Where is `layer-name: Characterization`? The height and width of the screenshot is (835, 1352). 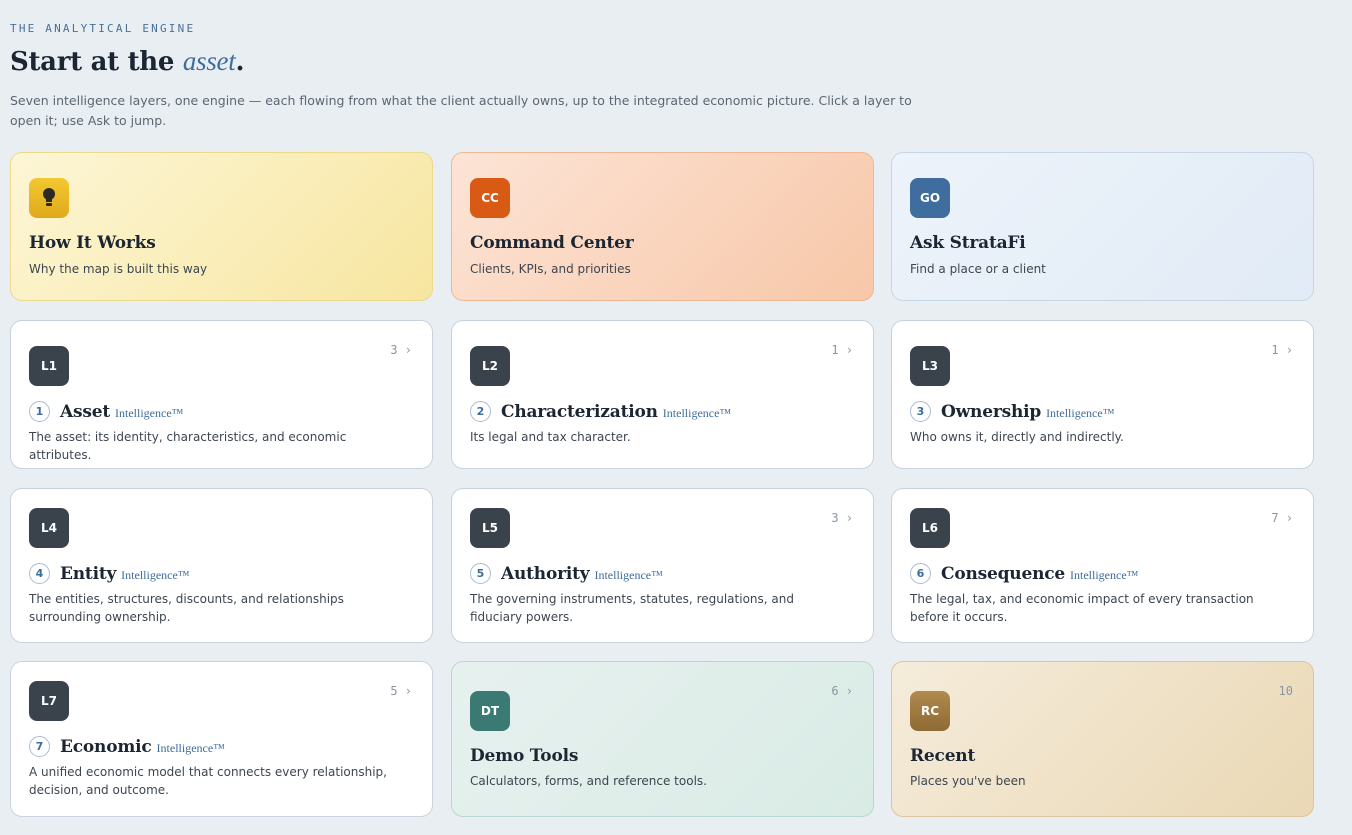 layer-name: Characterization is located at coordinates (579, 411).